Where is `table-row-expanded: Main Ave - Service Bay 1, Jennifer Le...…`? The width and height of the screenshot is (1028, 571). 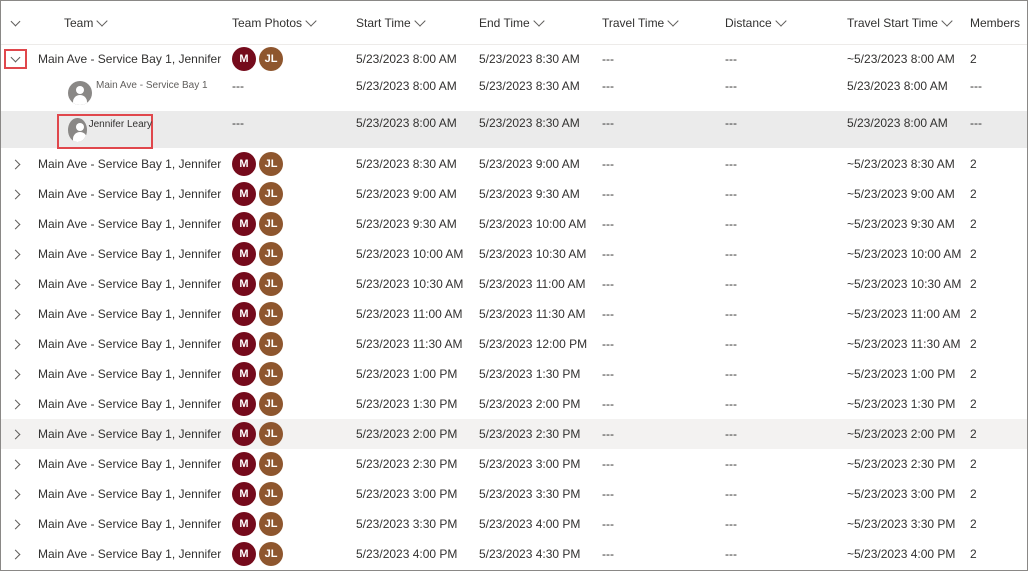 table-row-expanded: Main Ave - Service Bay 1, Jennifer Le...… is located at coordinates (514, 59).